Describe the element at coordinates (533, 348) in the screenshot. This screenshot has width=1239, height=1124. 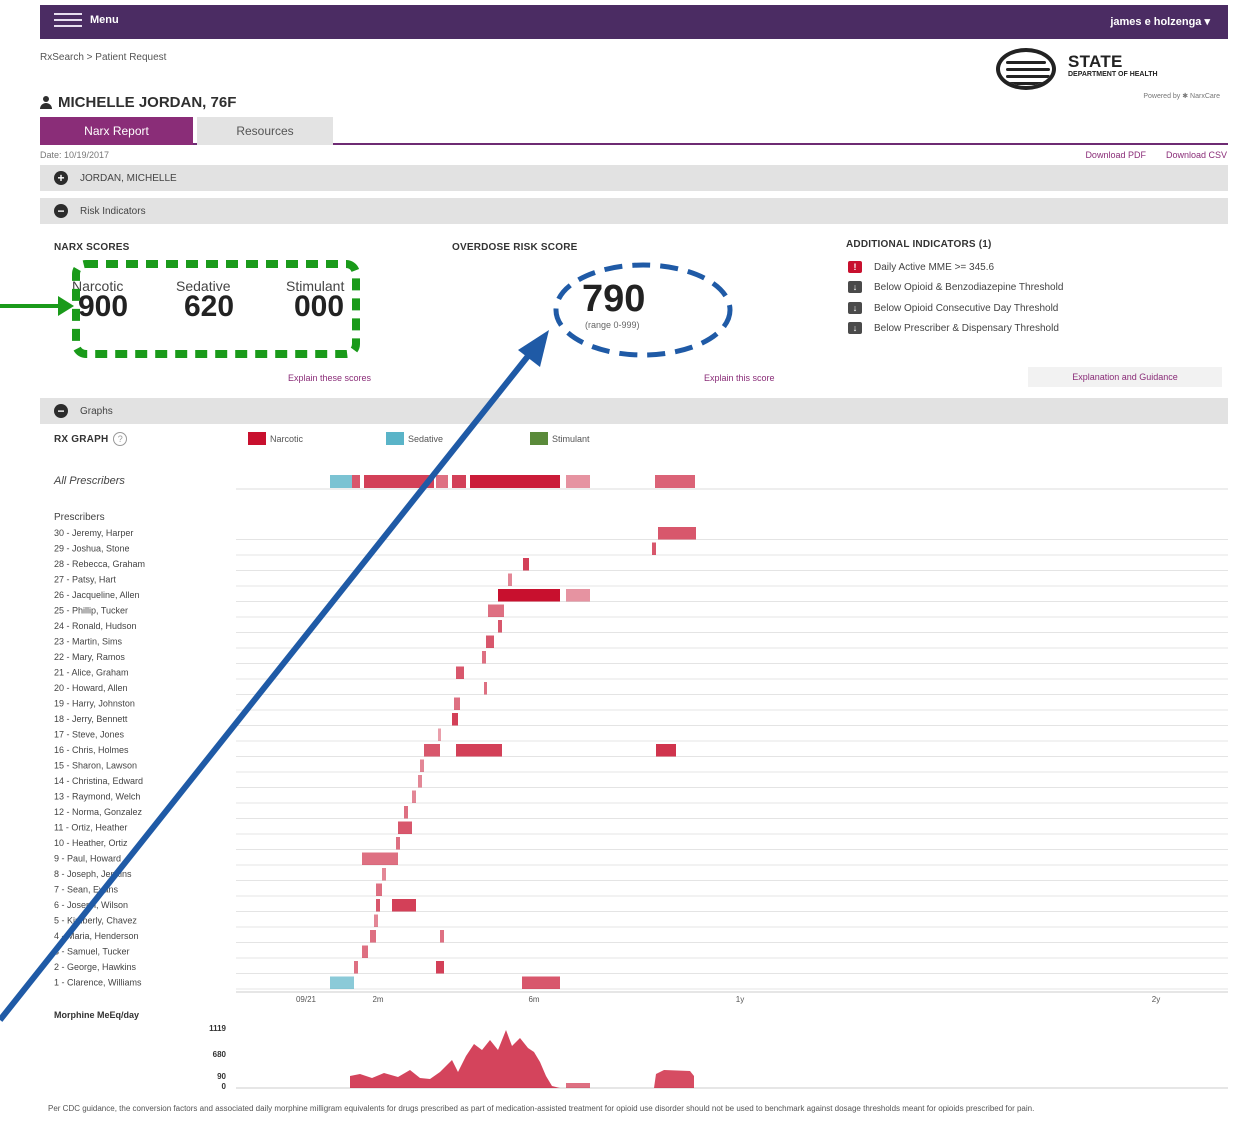
I see `blue-arrow-head` at that location.